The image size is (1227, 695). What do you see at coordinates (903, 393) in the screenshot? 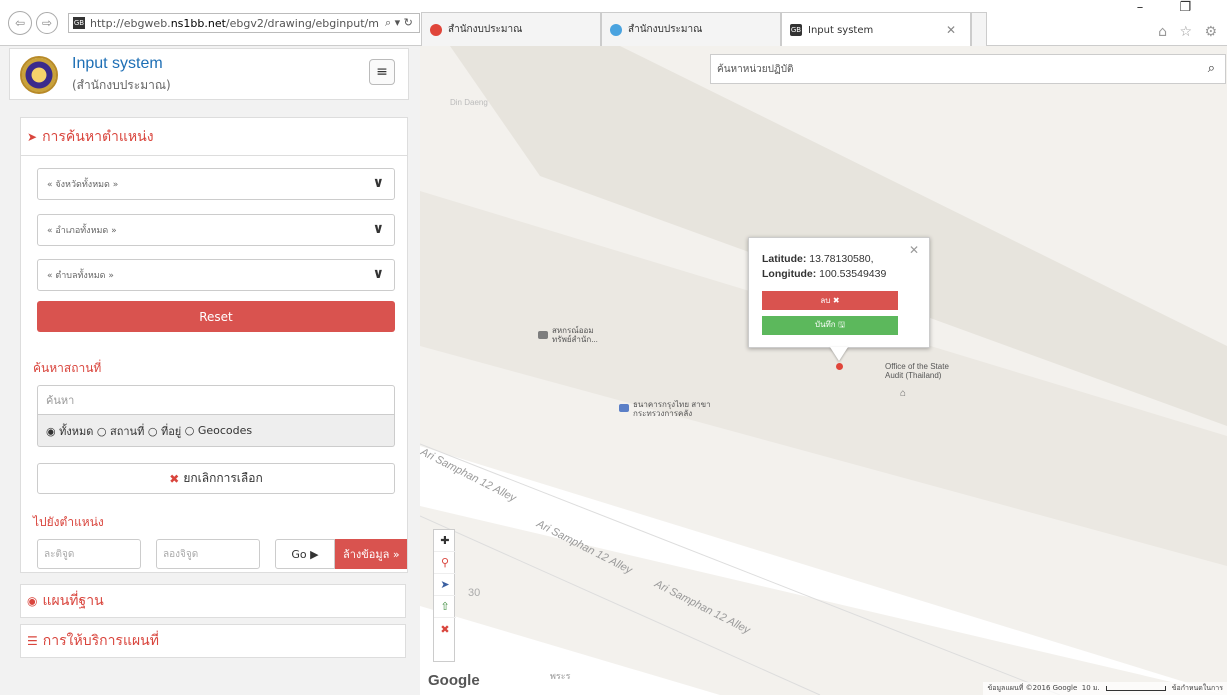
I see `government-building-icon: ⌂` at bounding box center [903, 393].